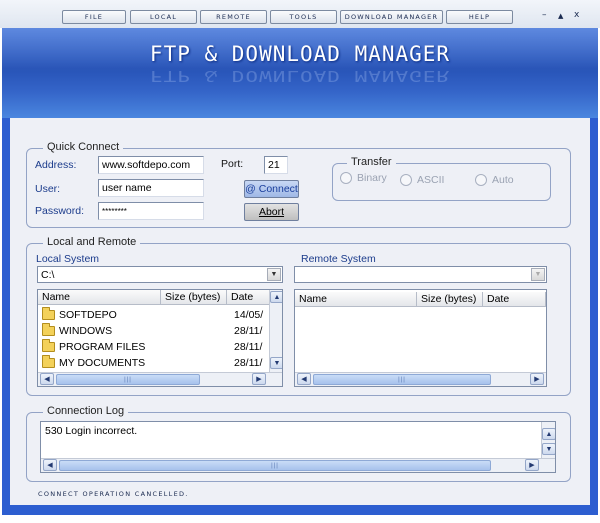  What do you see at coordinates (248, 297) in the screenshot?
I see `local-col-date: Date` at bounding box center [248, 297].